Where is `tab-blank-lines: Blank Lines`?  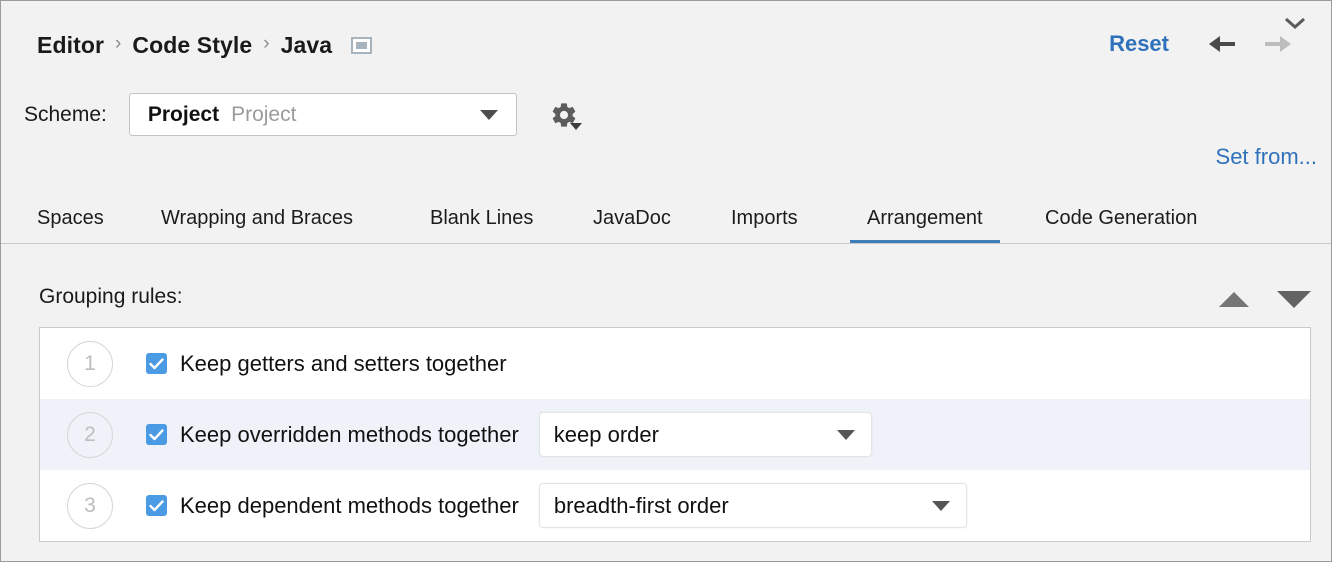
tab-blank-lines: Blank Lines is located at coordinates (481, 225).